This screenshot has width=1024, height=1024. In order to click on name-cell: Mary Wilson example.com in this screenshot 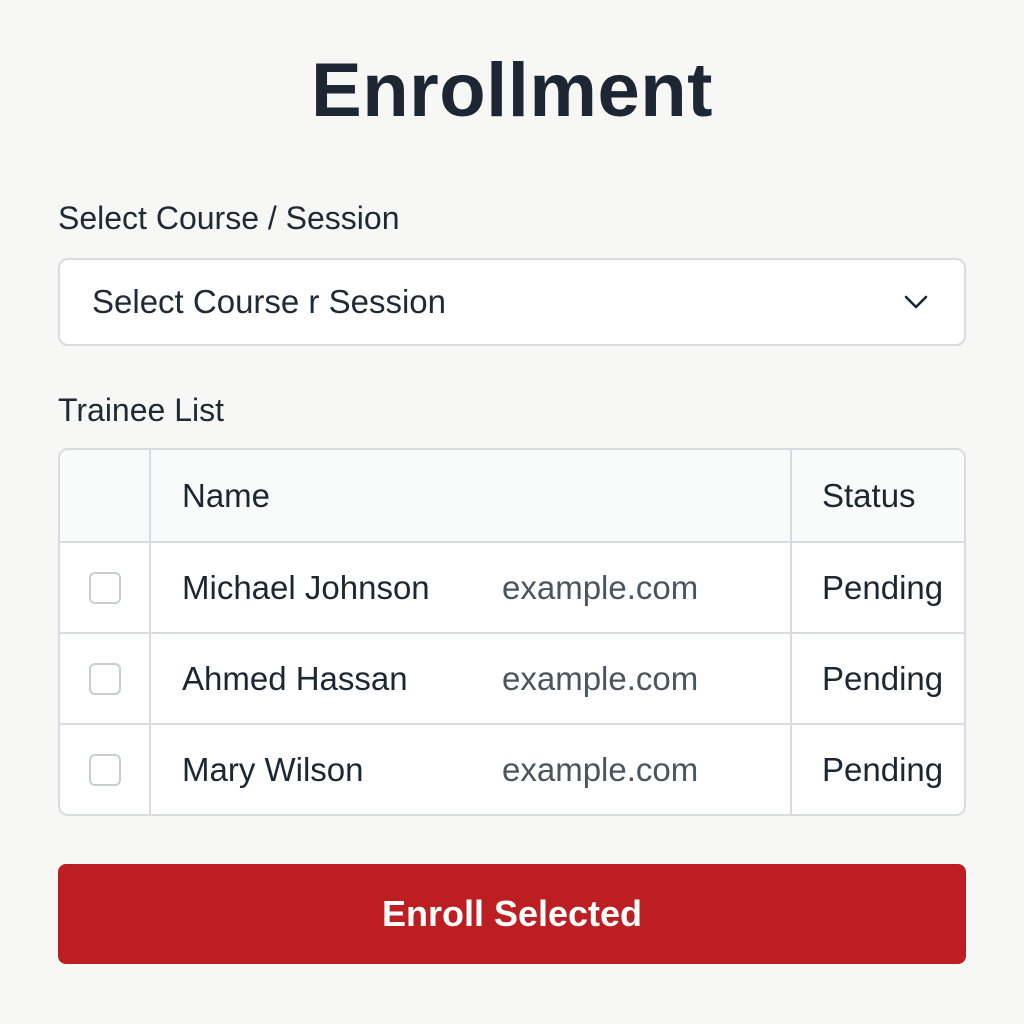, I will do `click(471, 769)`.